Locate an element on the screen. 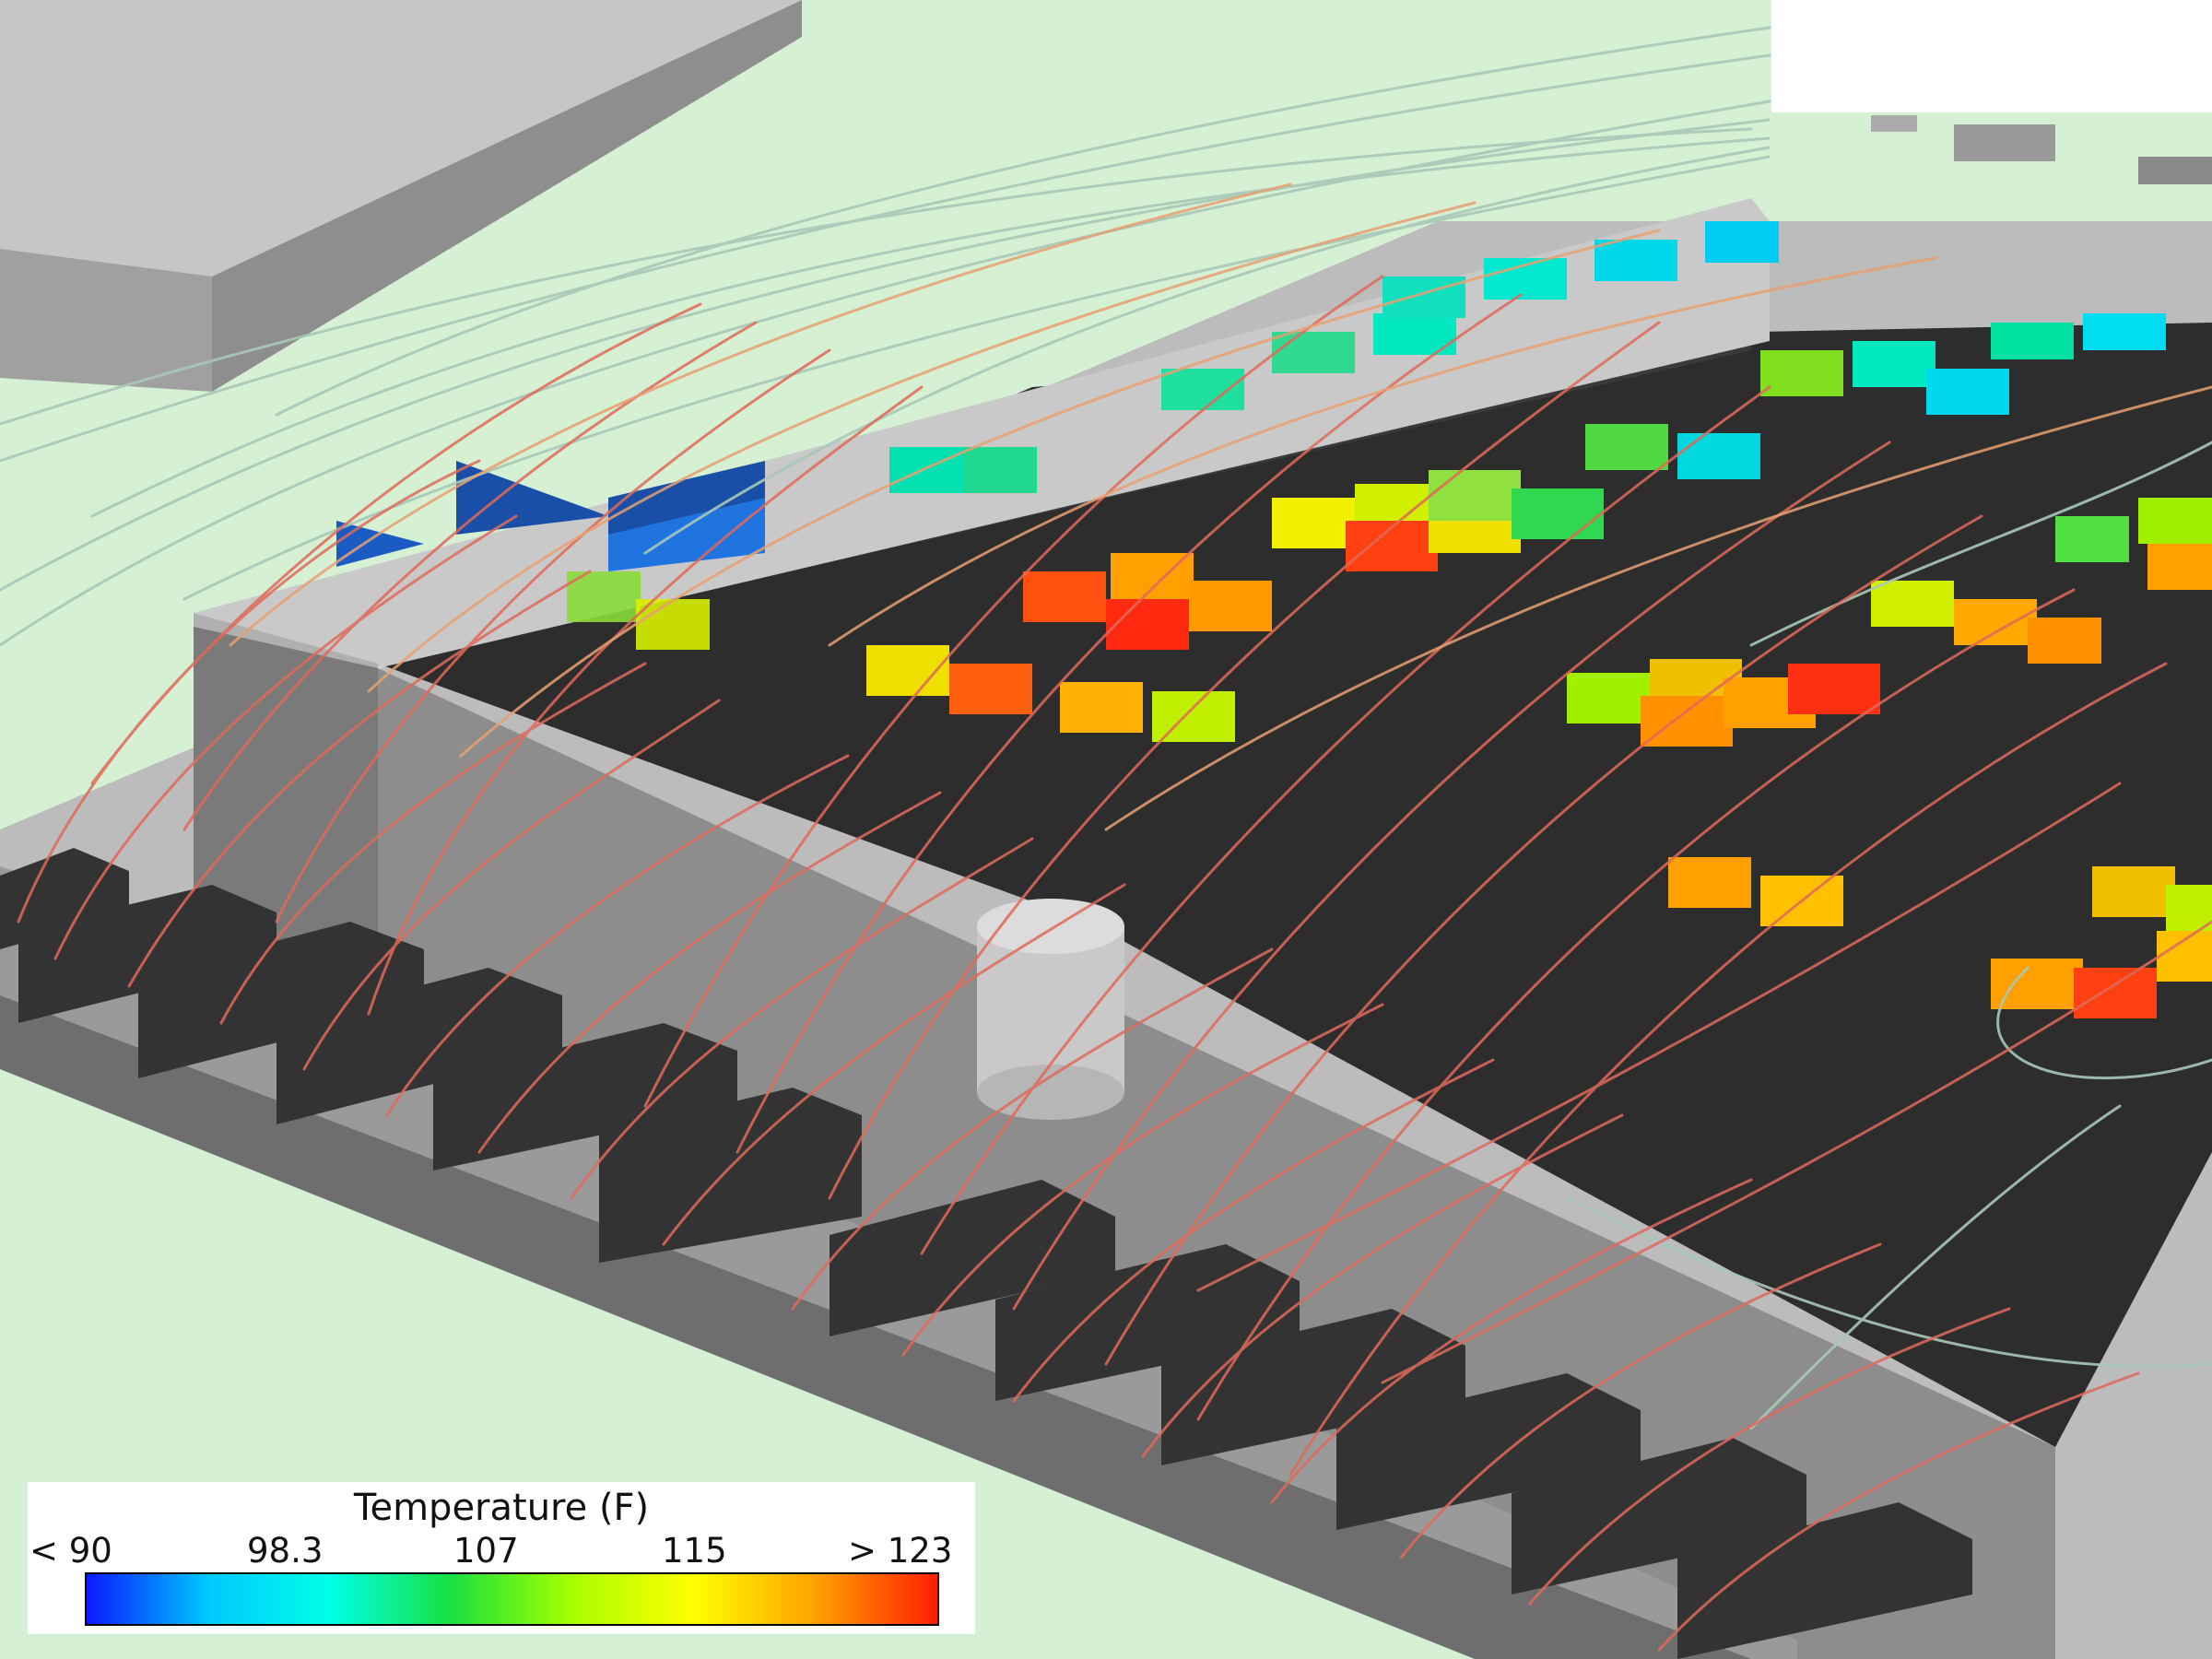 The image size is (2212, 1659). legend-colorbar is located at coordinates (512, 1599).